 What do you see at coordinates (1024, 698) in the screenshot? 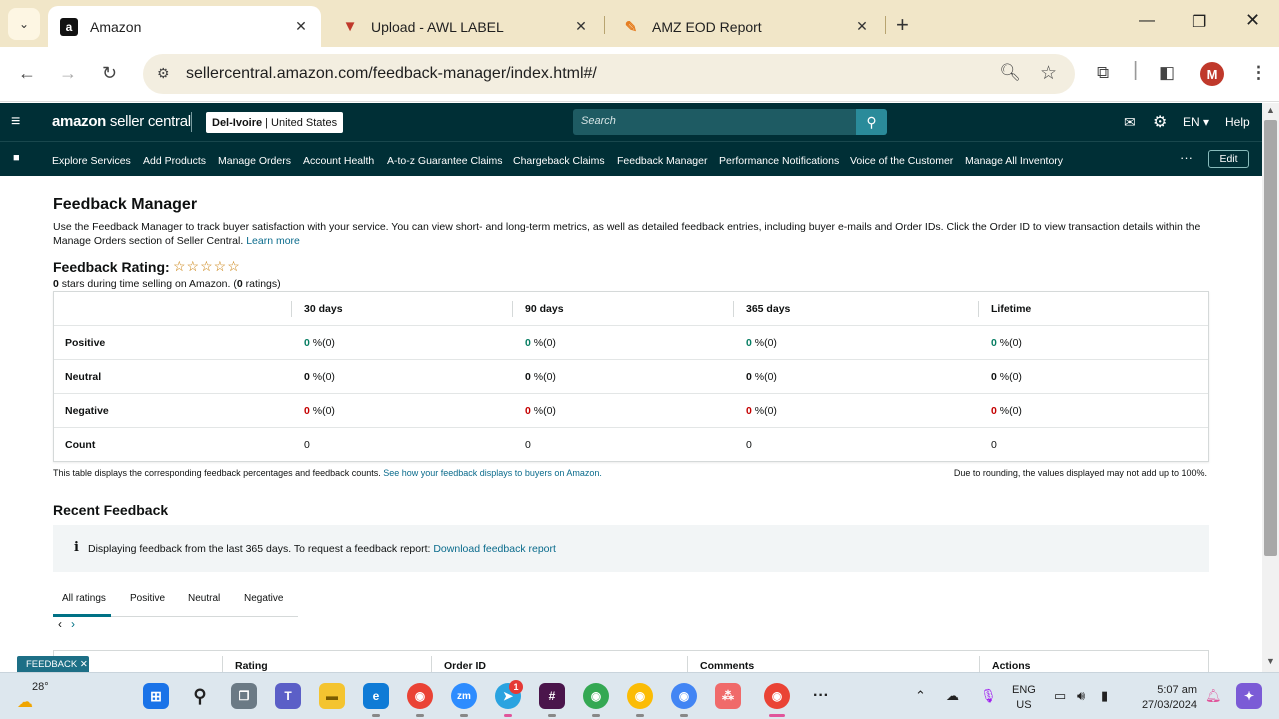
I see `language-indicator: ENG US` at bounding box center [1024, 698].